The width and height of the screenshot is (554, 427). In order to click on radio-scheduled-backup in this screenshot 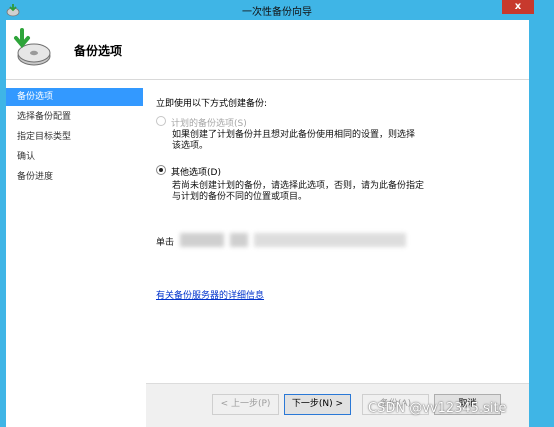, I will do `click(161, 121)`.